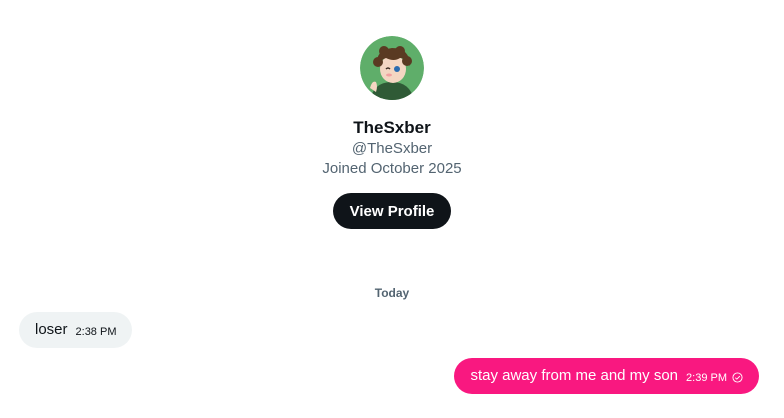 The width and height of the screenshot is (784, 418). What do you see at coordinates (96, 331) in the screenshot?
I see `message-timestamp: 2:38 PM` at bounding box center [96, 331].